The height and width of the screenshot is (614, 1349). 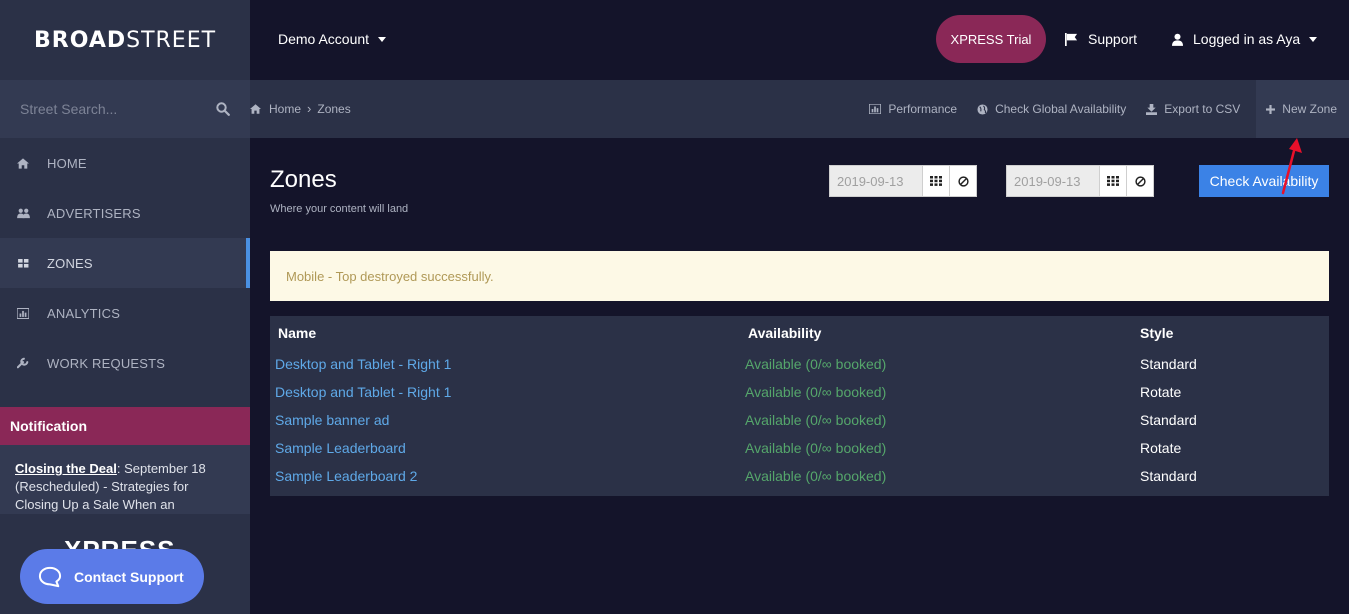 I want to click on brand-logo: BROADSTREET, so click(x=125, y=40).